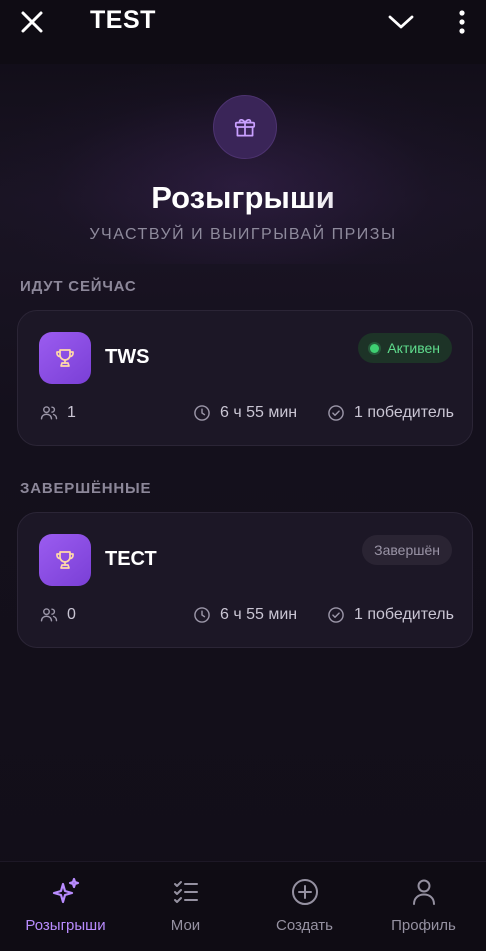 Image resolution: width=486 pixels, height=951 pixels. I want to click on bottom-nav: Розыгрыши Мои Создать Профиль, so click(243, 906).